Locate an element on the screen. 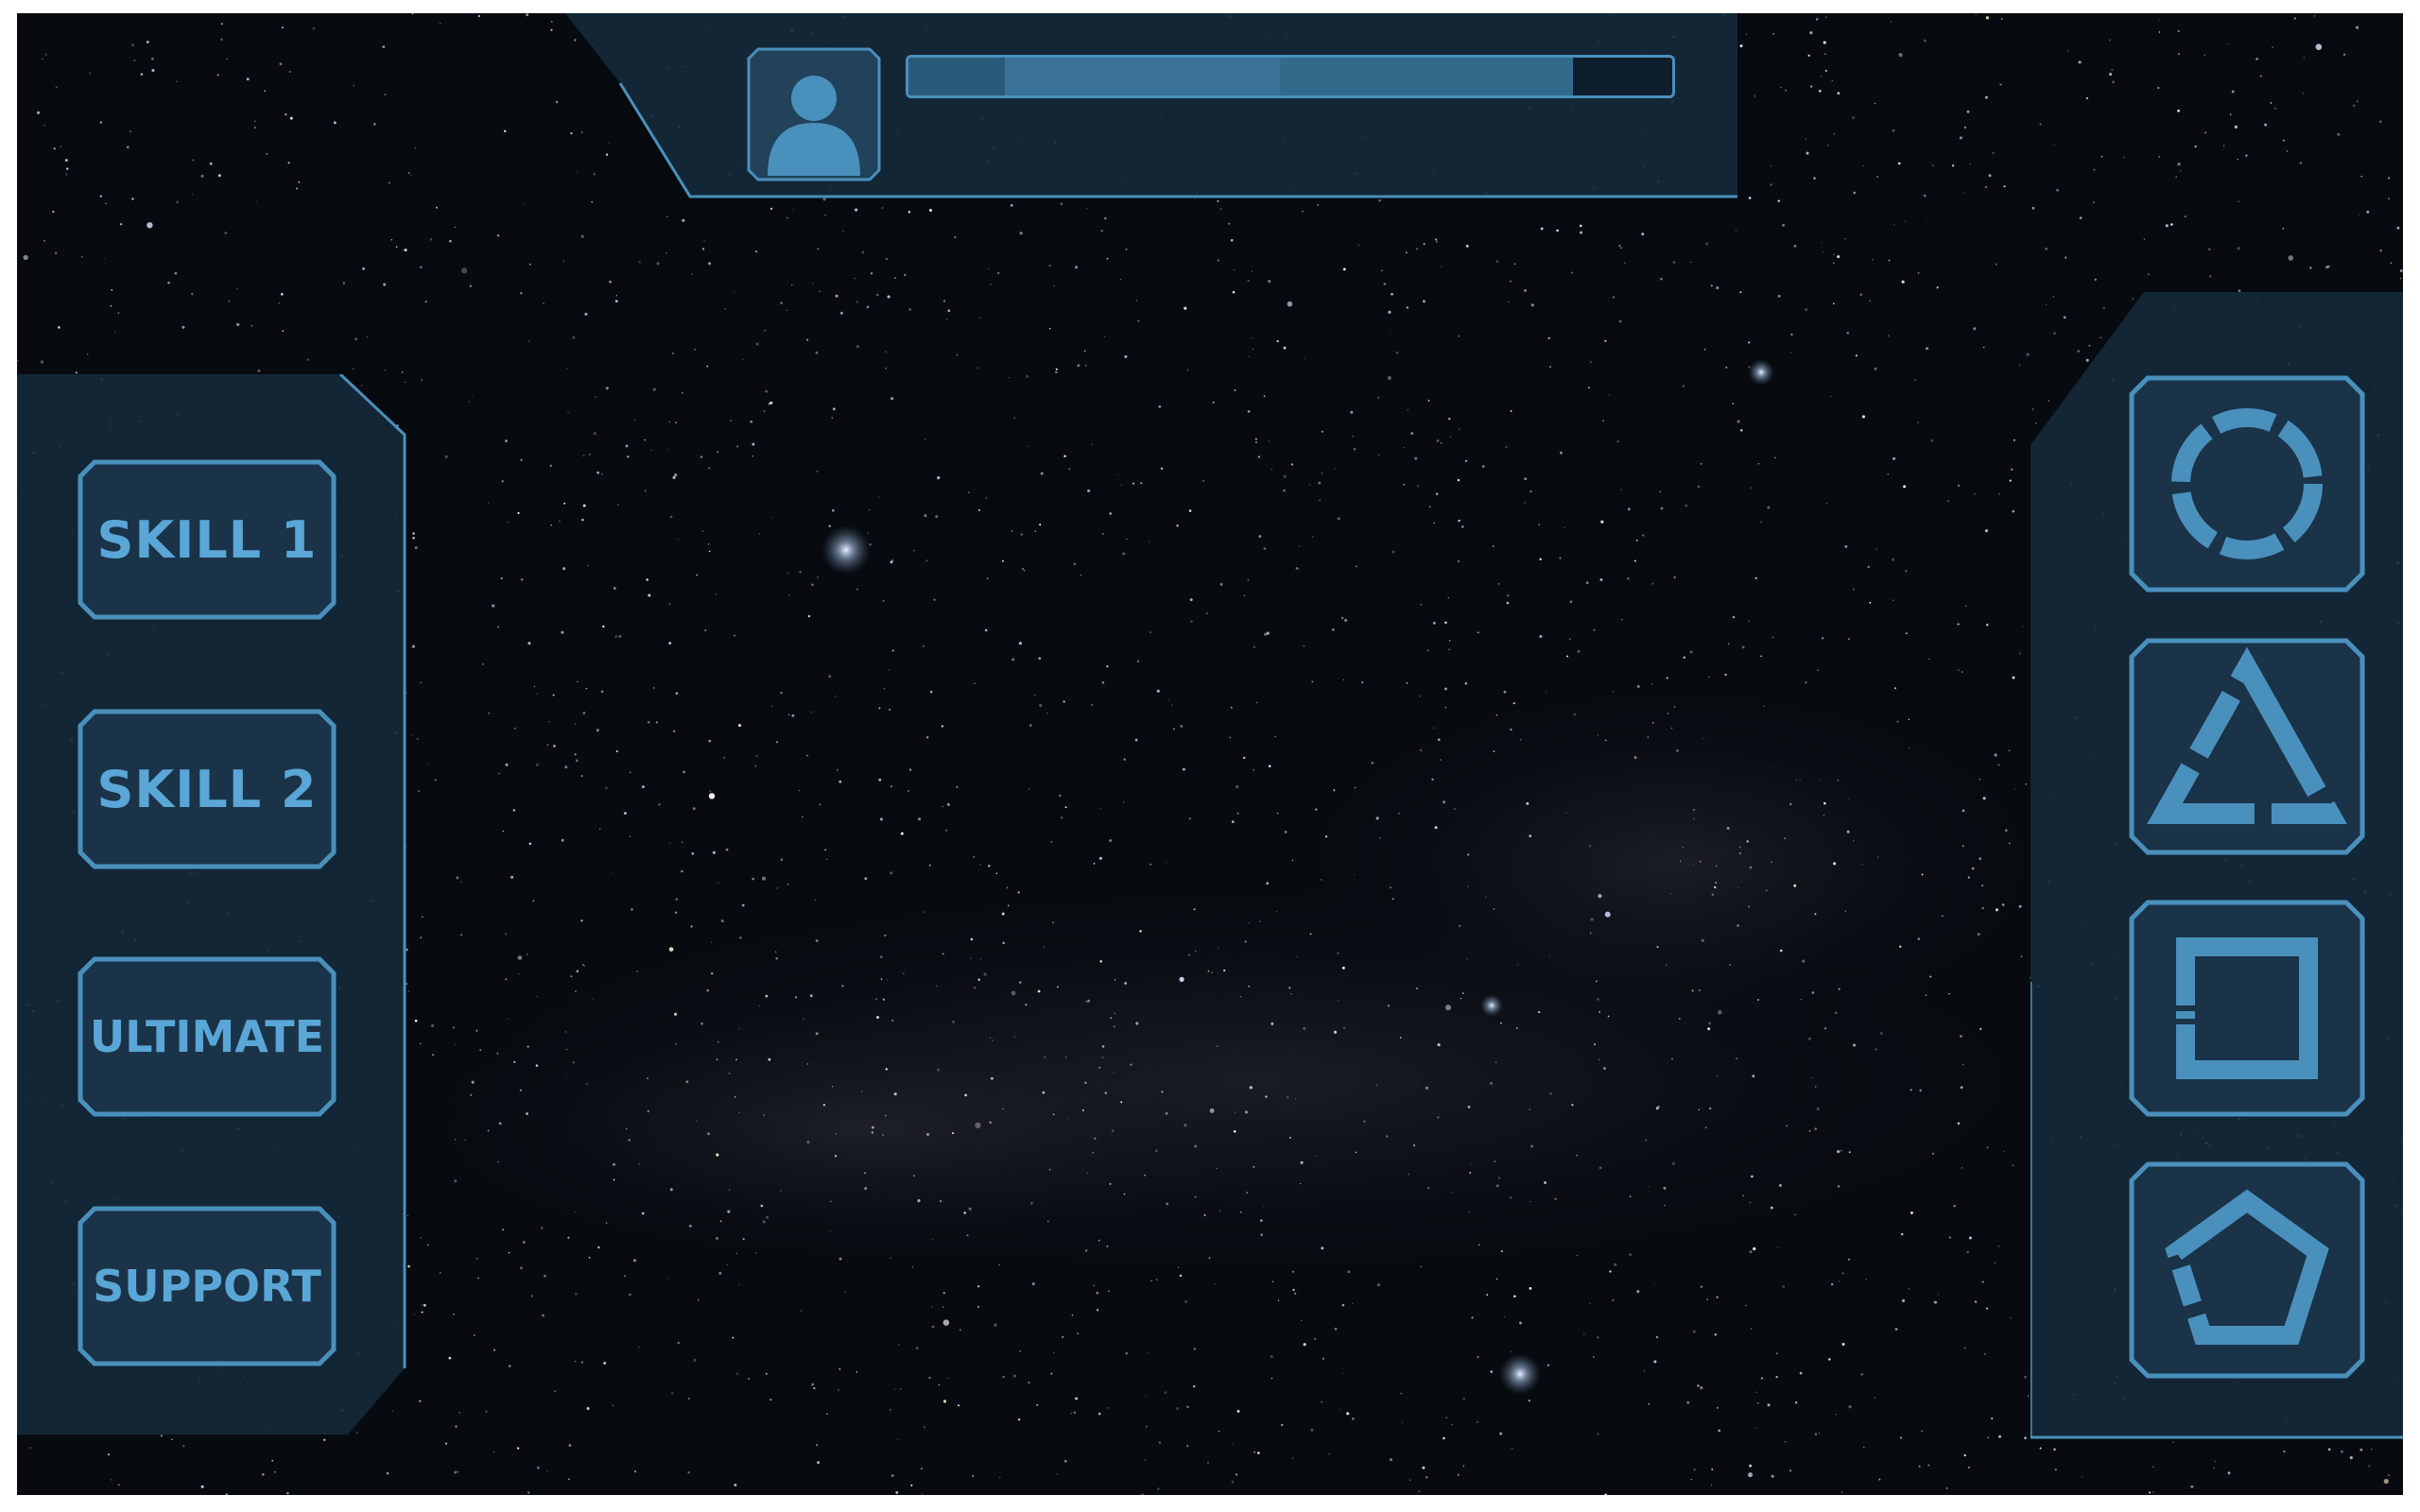 This screenshot has width=2420, height=1512. top-hud-panel is located at coordinates (1151, 107).